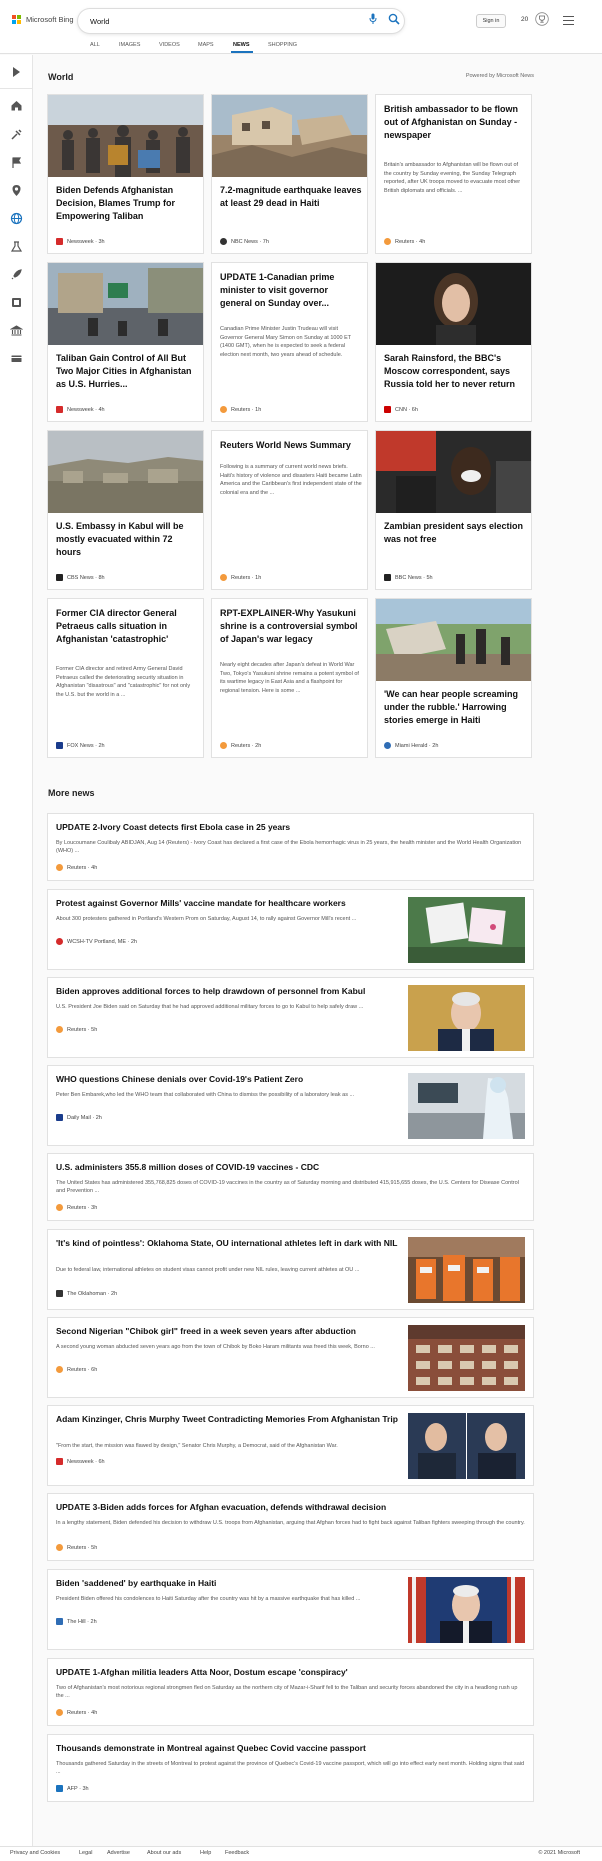 The height and width of the screenshot is (1861, 602). Describe the element at coordinates (215, 21) in the screenshot. I see `search-input` at that location.